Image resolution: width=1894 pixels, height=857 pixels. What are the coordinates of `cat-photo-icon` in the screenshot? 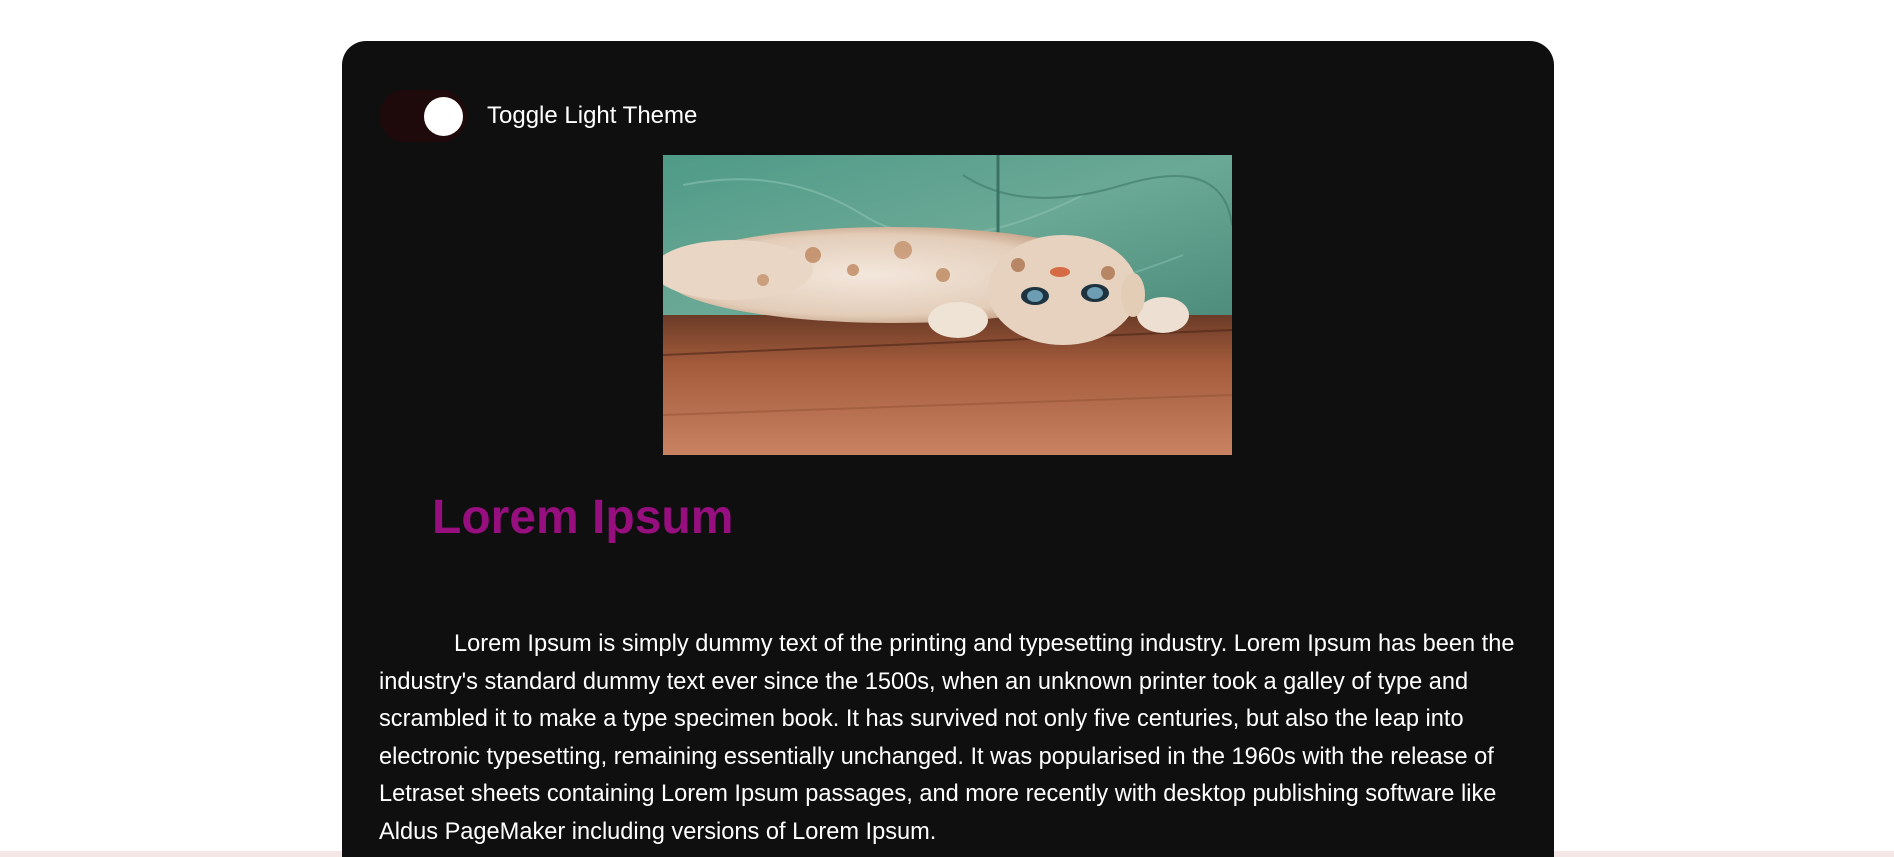 It's located at (947, 305).